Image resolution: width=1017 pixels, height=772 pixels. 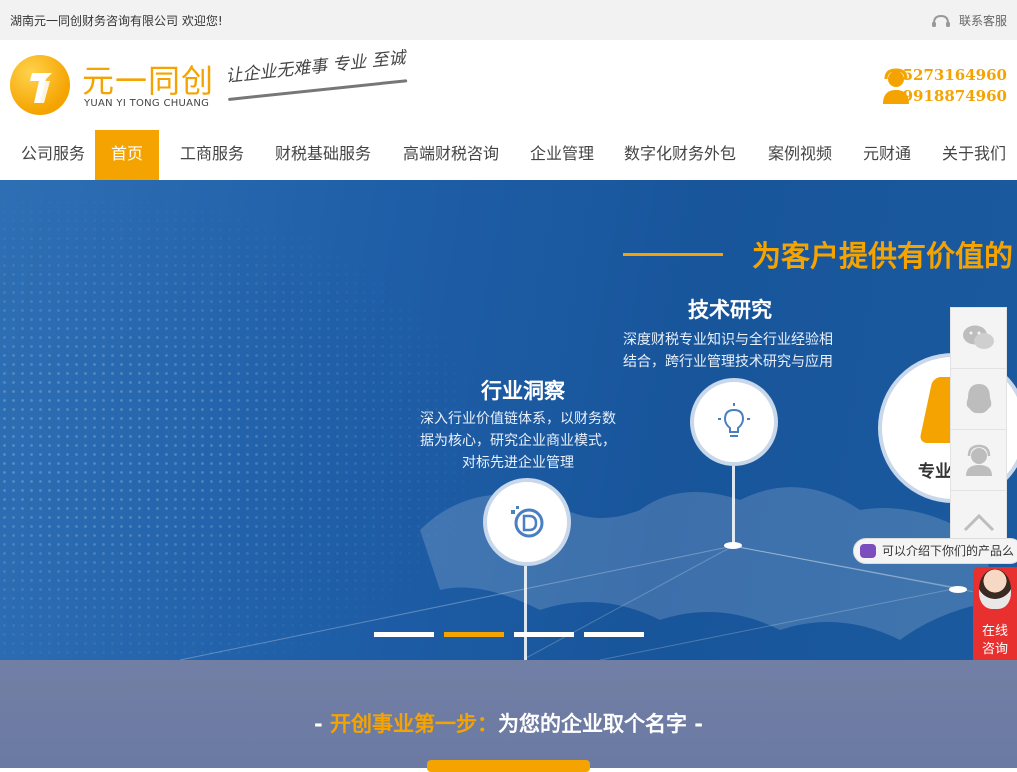 I want to click on feature-desc-tech-research: 深度财税专业知识与全行业经验相 结合，跨行业管理技术研究与应用, so click(x=728, y=351).